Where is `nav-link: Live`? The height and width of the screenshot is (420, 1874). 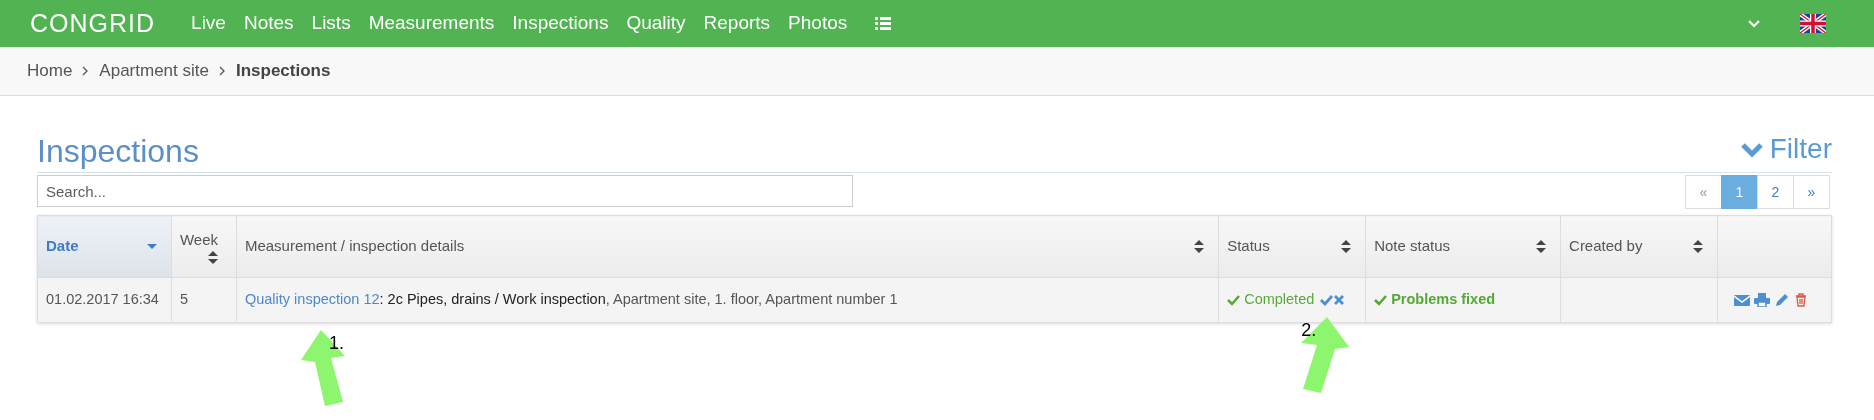
nav-link: Live is located at coordinates (208, 23).